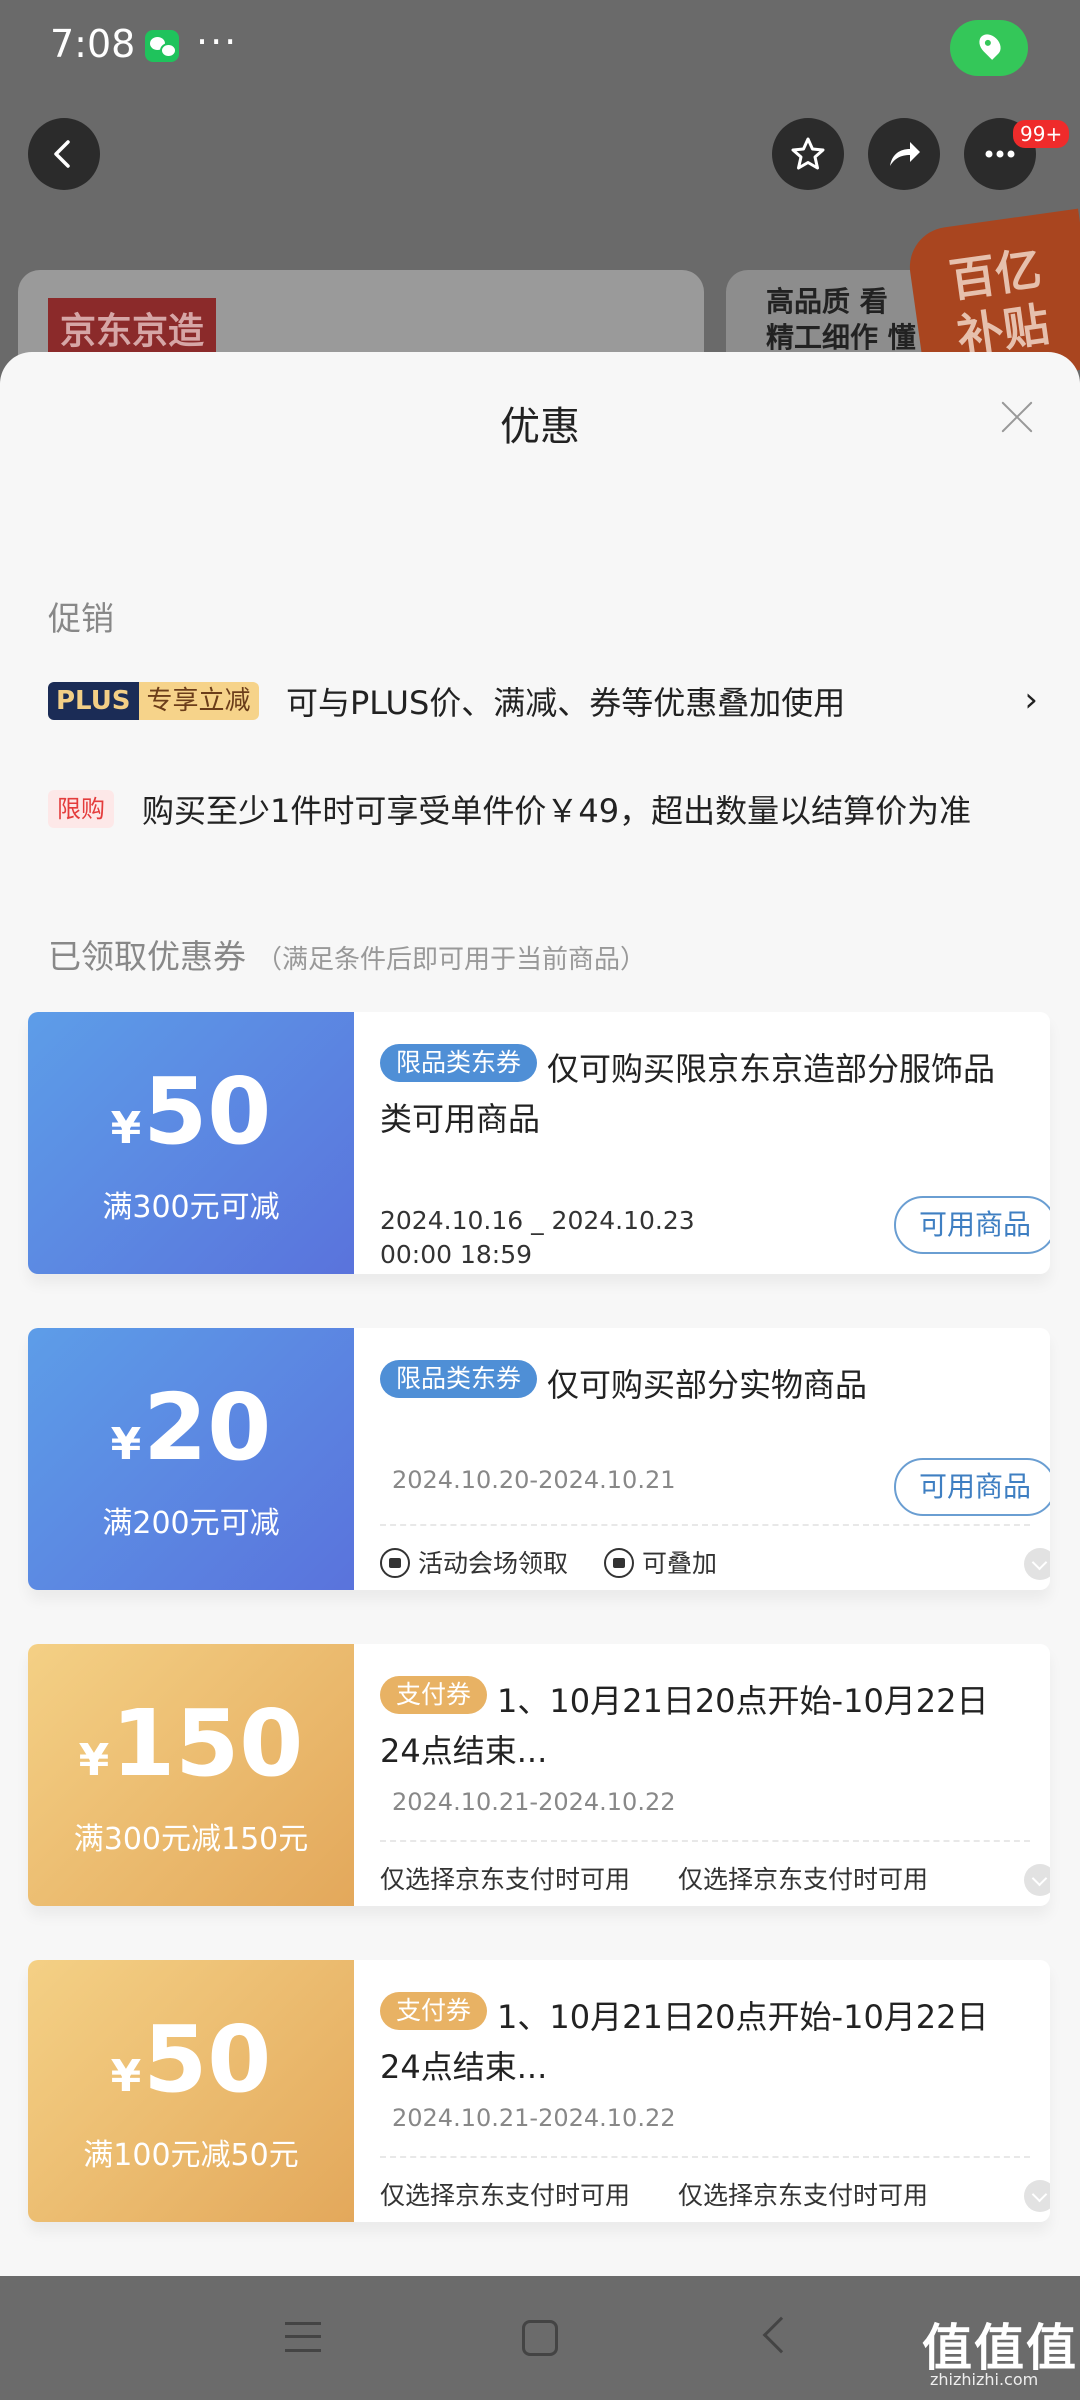 This screenshot has width=1080, height=2400. What do you see at coordinates (1041, 134) in the screenshot?
I see `notification-badge: 99+` at bounding box center [1041, 134].